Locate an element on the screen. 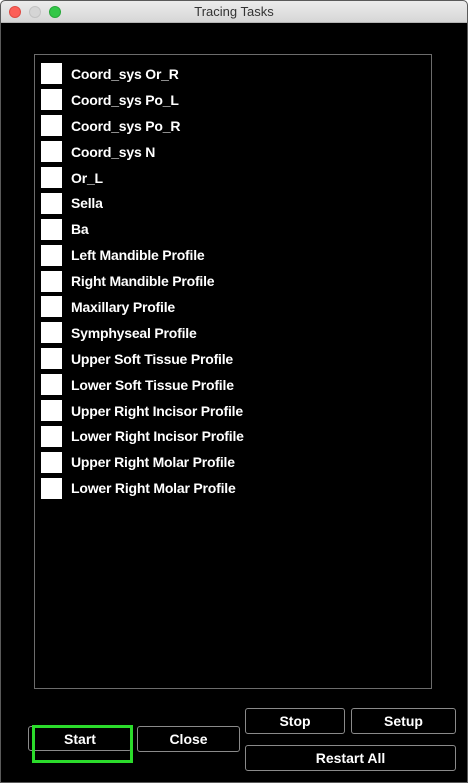  title-bar: Tracing Tasks is located at coordinates (234, 12).